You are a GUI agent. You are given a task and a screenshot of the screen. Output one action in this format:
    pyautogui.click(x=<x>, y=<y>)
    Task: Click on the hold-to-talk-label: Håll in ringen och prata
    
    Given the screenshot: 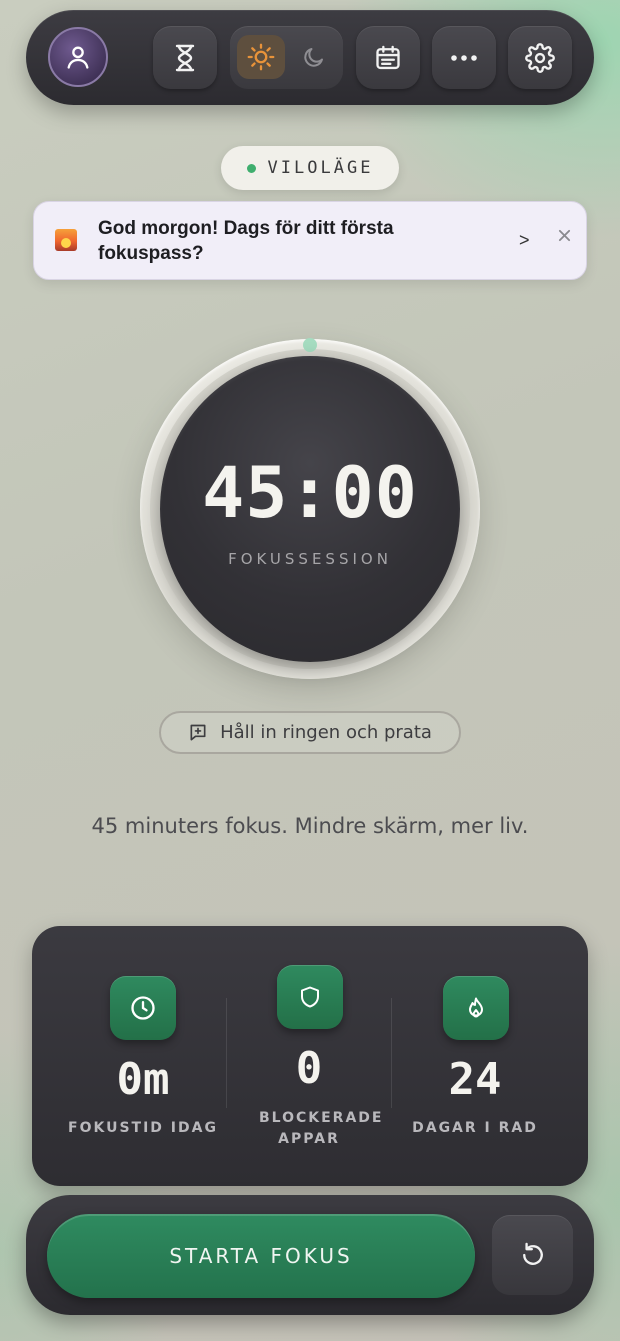 What is the action you would take?
    pyautogui.click(x=326, y=732)
    